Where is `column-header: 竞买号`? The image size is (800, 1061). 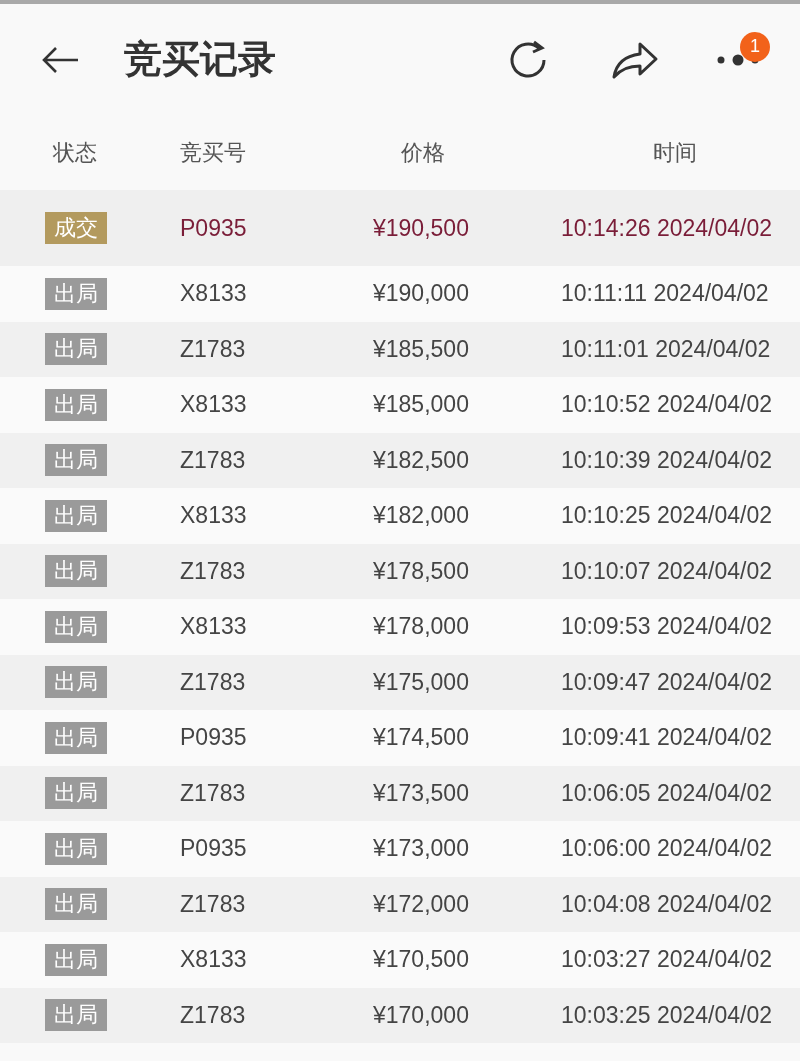 column-header: 竞买号 is located at coordinates (213, 152).